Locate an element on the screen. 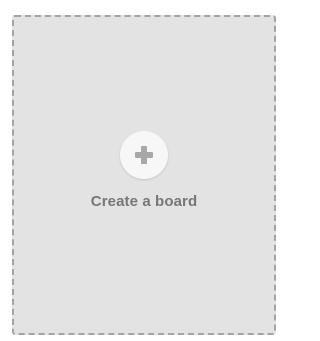 The height and width of the screenshot is (341, 320). create-board-button is located at coordinates (144, 155).